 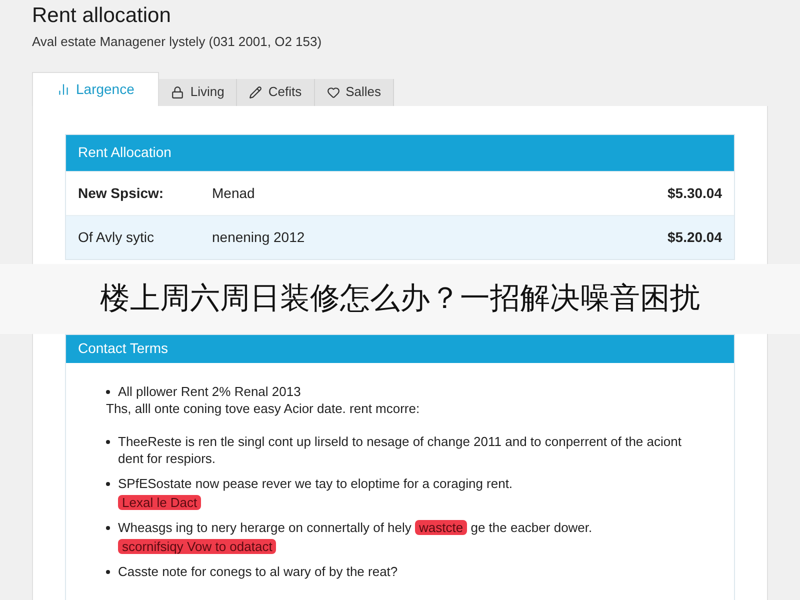 What do you see at coordinates (265, 527) in the screenshot?
I see `term-text: Wheasgs ing to nery herarge on connertally of hely` at bounding box center [265, 527].